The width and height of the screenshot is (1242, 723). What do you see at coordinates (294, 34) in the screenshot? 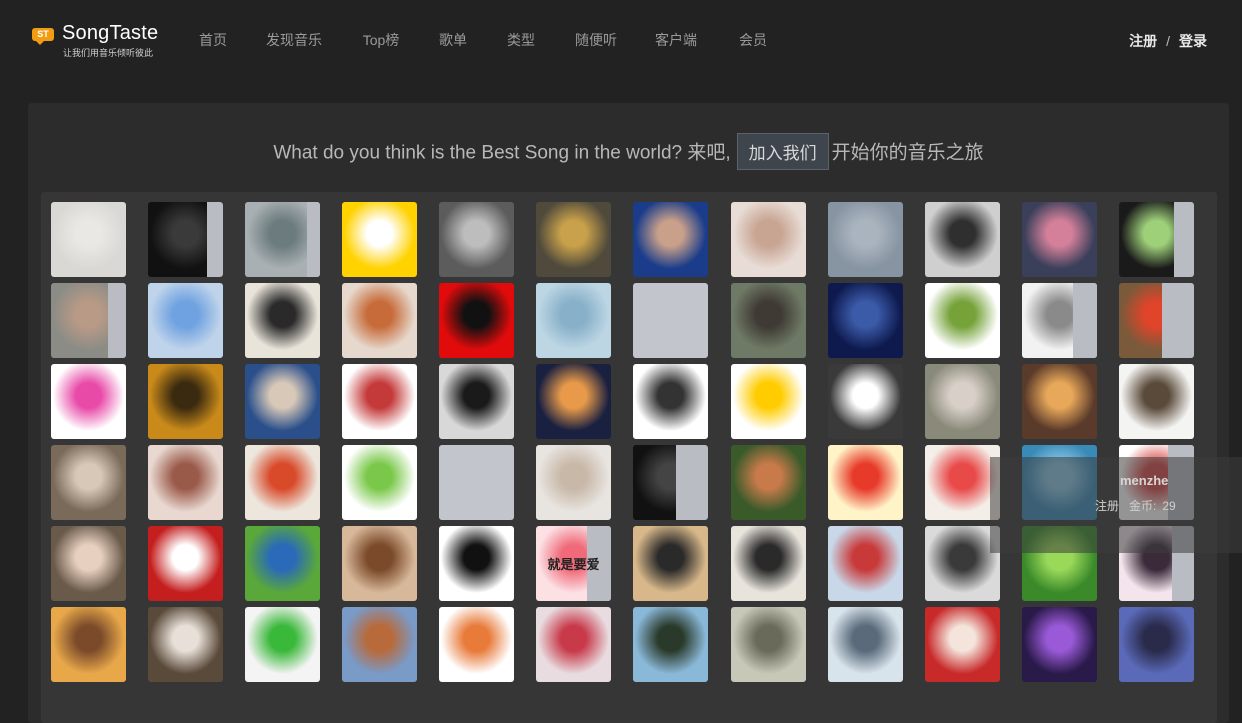
I see `nav-item-discover: 发现音乐` at bounding box center [294, 34].